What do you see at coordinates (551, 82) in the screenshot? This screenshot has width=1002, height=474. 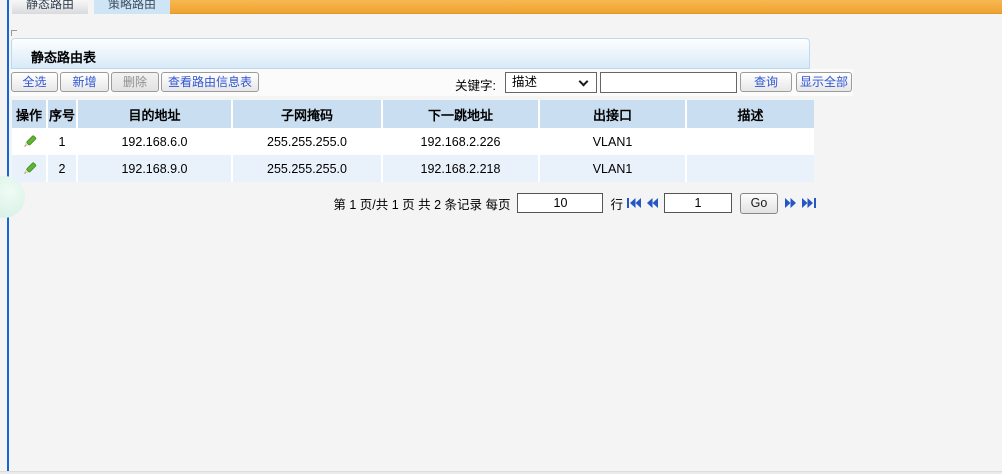 I see `keyword-field-select: 描述` at bounding box center [551, 82].